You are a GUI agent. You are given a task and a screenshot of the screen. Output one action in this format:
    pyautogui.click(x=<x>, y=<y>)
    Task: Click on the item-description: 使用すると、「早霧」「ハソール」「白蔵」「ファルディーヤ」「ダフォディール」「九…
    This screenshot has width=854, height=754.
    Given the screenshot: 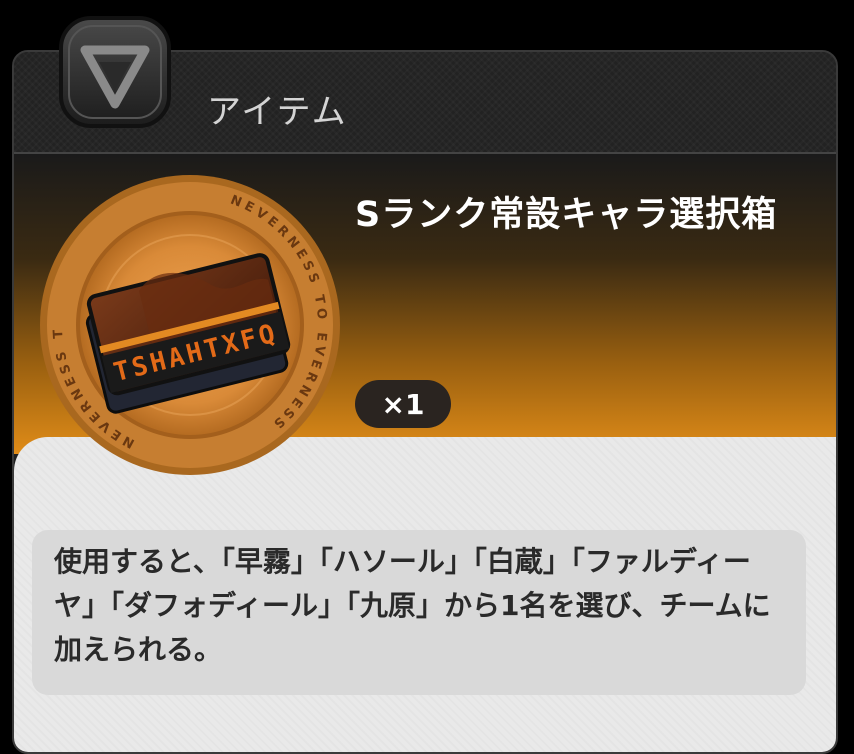 What is the action you would take?
    pyautogui.click(x=412, y=605)
    